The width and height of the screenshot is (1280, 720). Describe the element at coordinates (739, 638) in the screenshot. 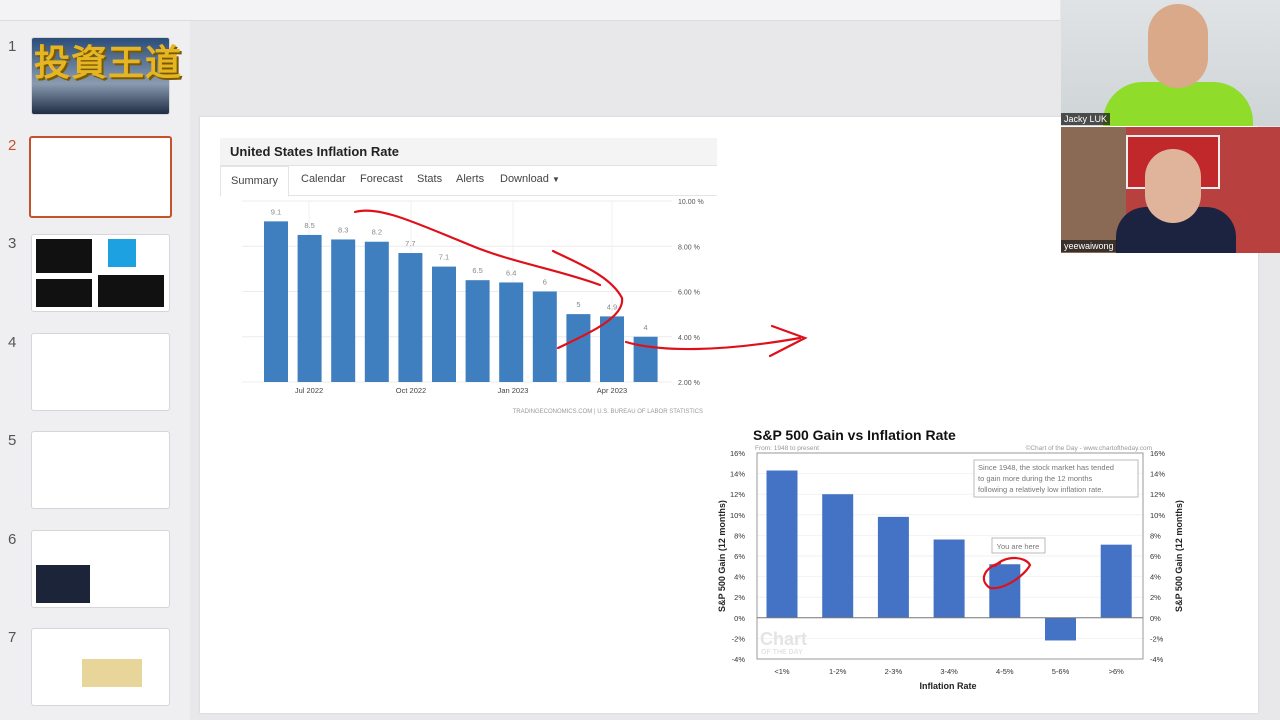

I see `y-tick-label-left: -2%` at that location.